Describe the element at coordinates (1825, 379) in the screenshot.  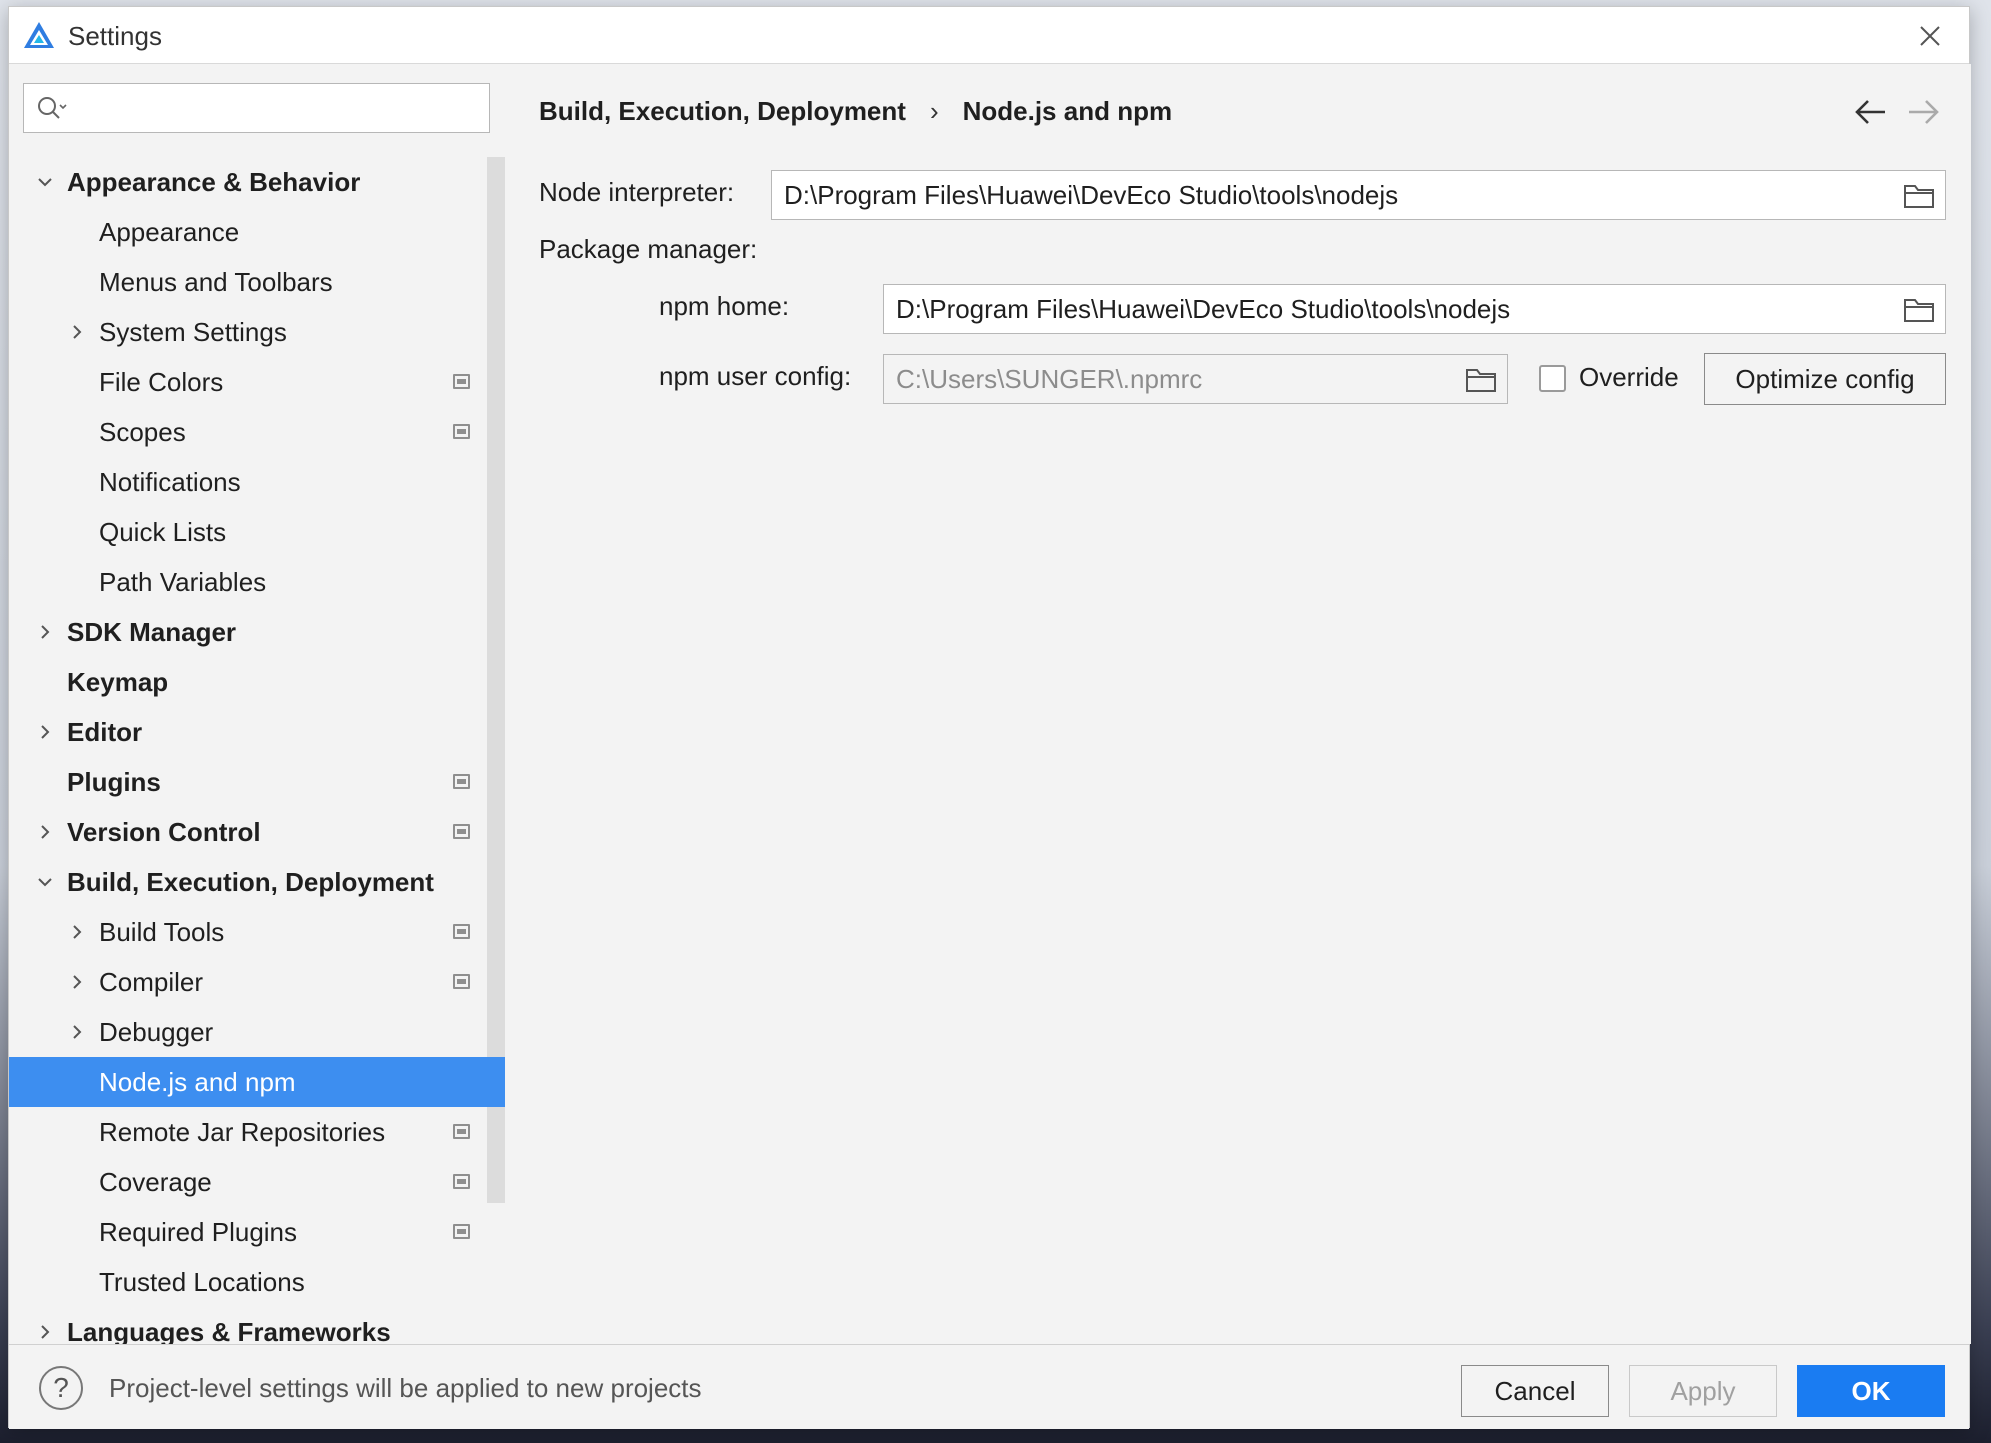
I see `optimize-config-button: Optimize config` at that location.